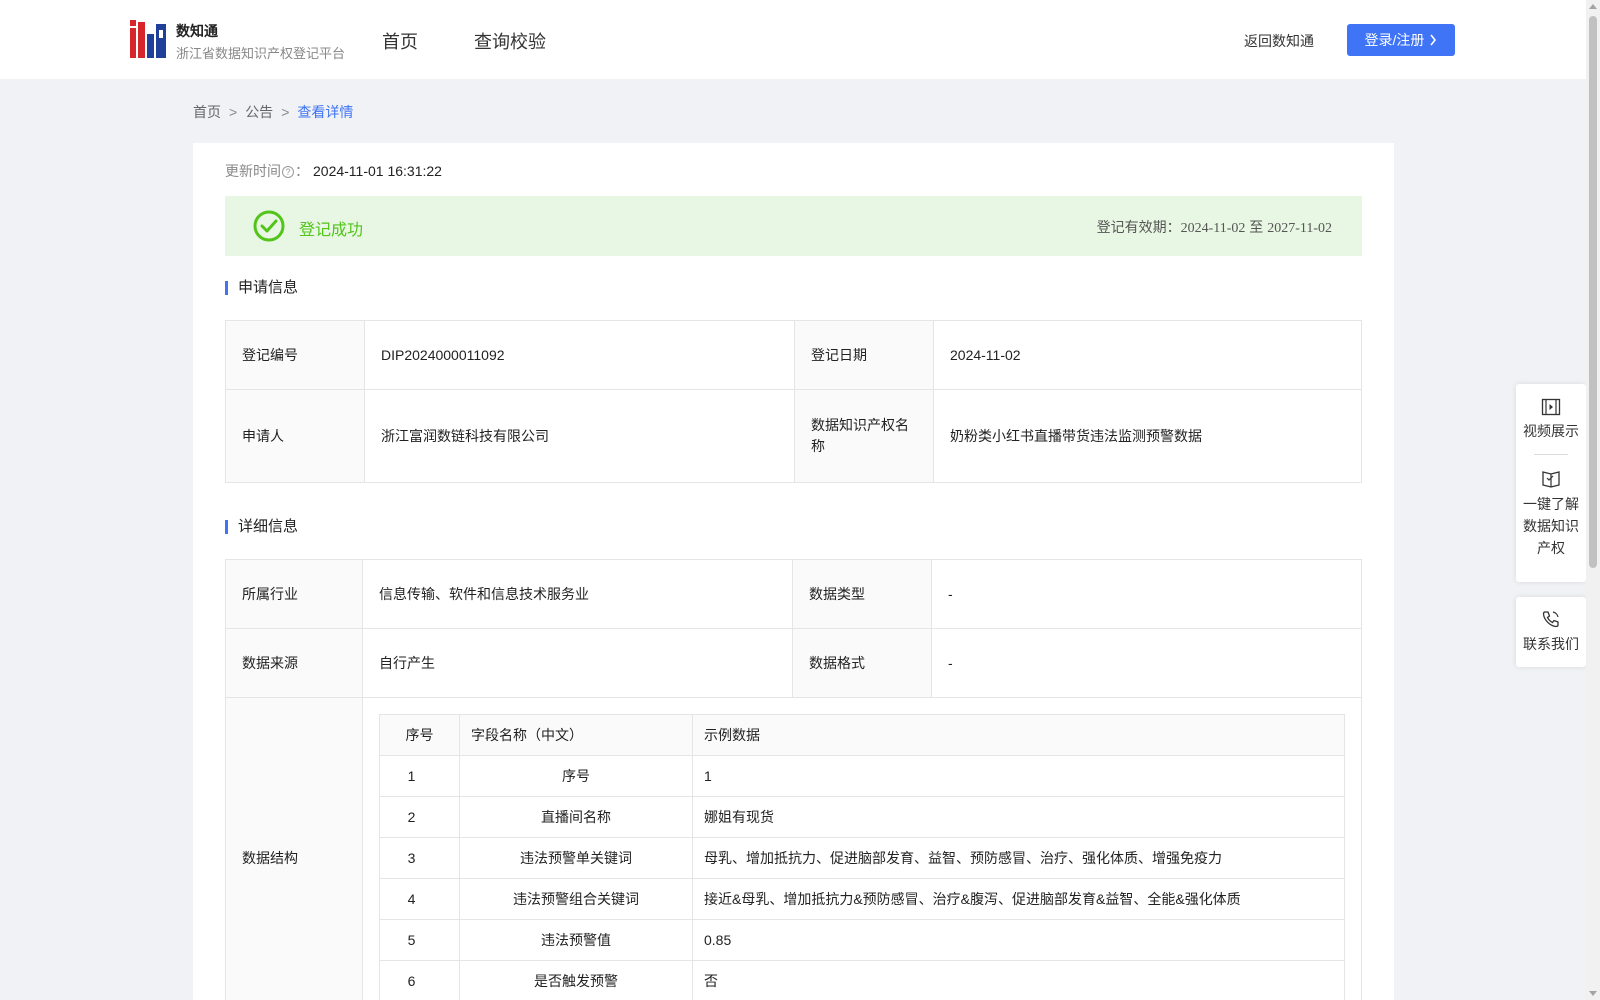 The width and height of the screenshot is (1600, 1000). I want to click on update-time: 更新时间?： 2024-11-01 16:31:22, so click(333, 171).